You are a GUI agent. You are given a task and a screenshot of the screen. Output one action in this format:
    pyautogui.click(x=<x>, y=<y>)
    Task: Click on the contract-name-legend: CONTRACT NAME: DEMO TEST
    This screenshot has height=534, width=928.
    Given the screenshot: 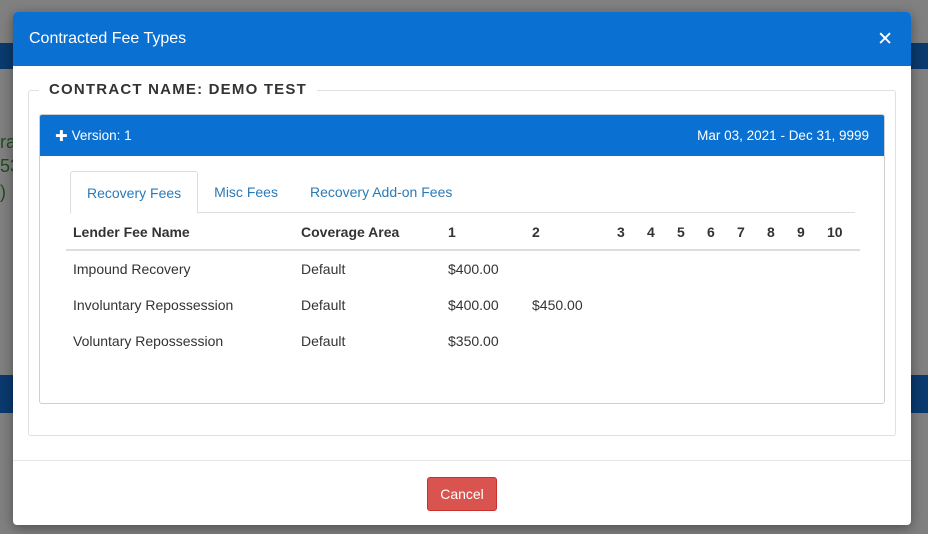 What is the action you would take?
    pyautogui.click(x=178, y=89)
    